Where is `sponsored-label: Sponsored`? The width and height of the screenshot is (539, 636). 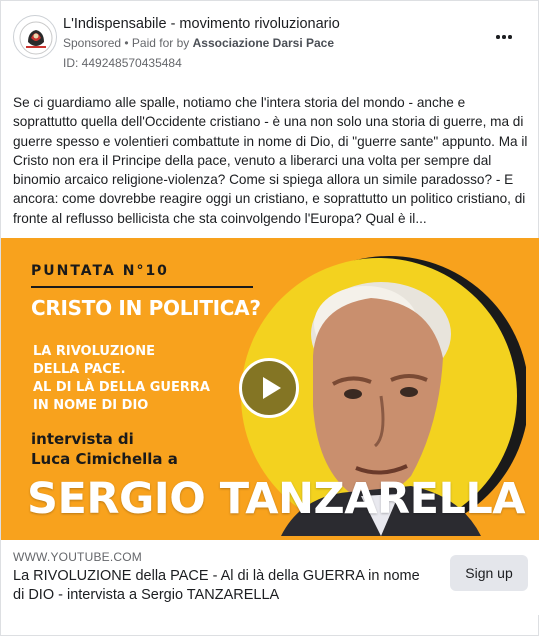
sponsored-label: Sponsored is located at coordinates (92, 43).